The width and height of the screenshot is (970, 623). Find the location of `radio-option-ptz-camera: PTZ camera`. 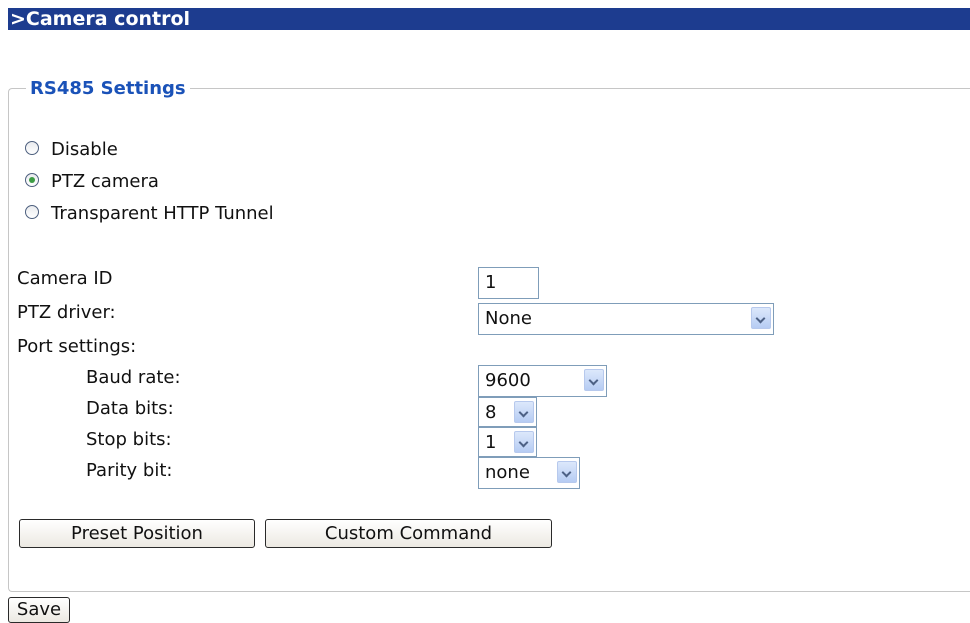

radio-option-ptz-camera: PTZ camera is located at coordinates (92, 182).